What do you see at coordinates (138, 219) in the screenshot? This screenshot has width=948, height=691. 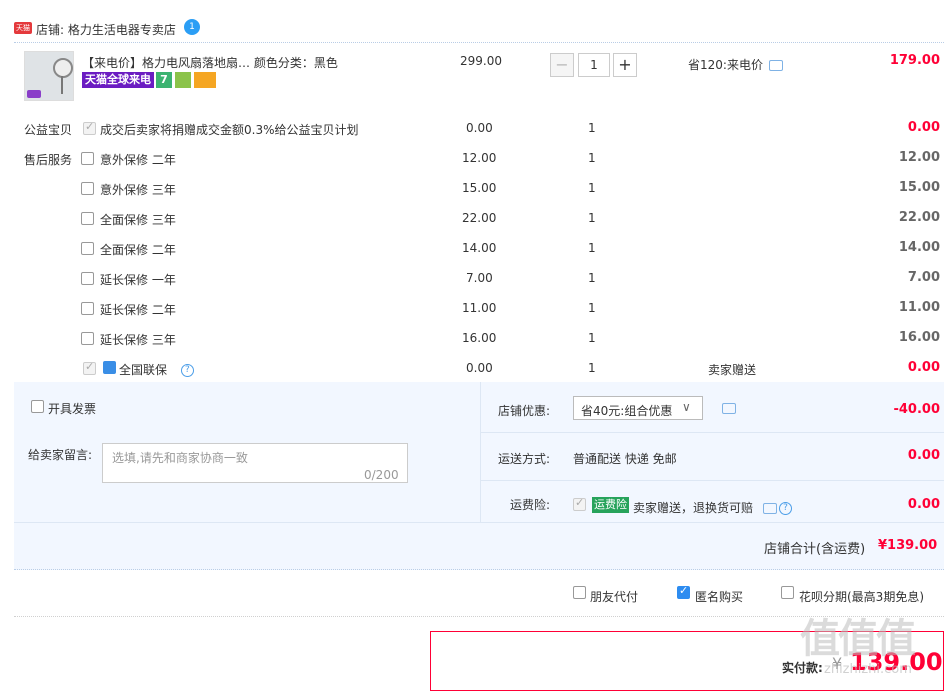 I see `service-name: 全面保修 三年` at bounding box center [138, 219].